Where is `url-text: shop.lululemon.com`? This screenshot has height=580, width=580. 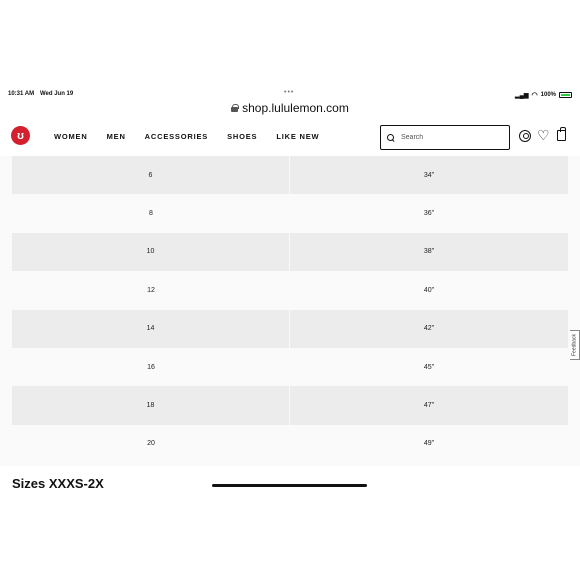 url-text: shop.lululemon.com is located at coordinates (295, 108).